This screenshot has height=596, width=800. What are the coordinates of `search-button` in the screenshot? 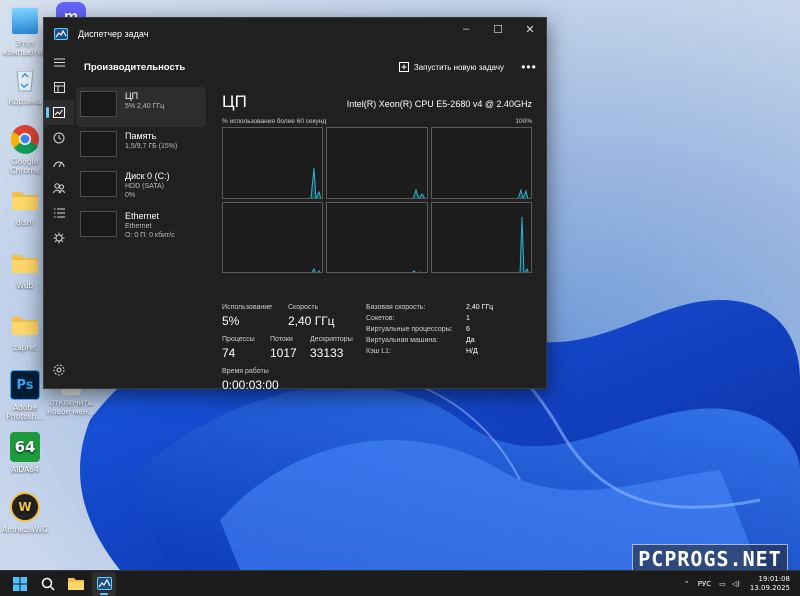 It's located at (48, 584).